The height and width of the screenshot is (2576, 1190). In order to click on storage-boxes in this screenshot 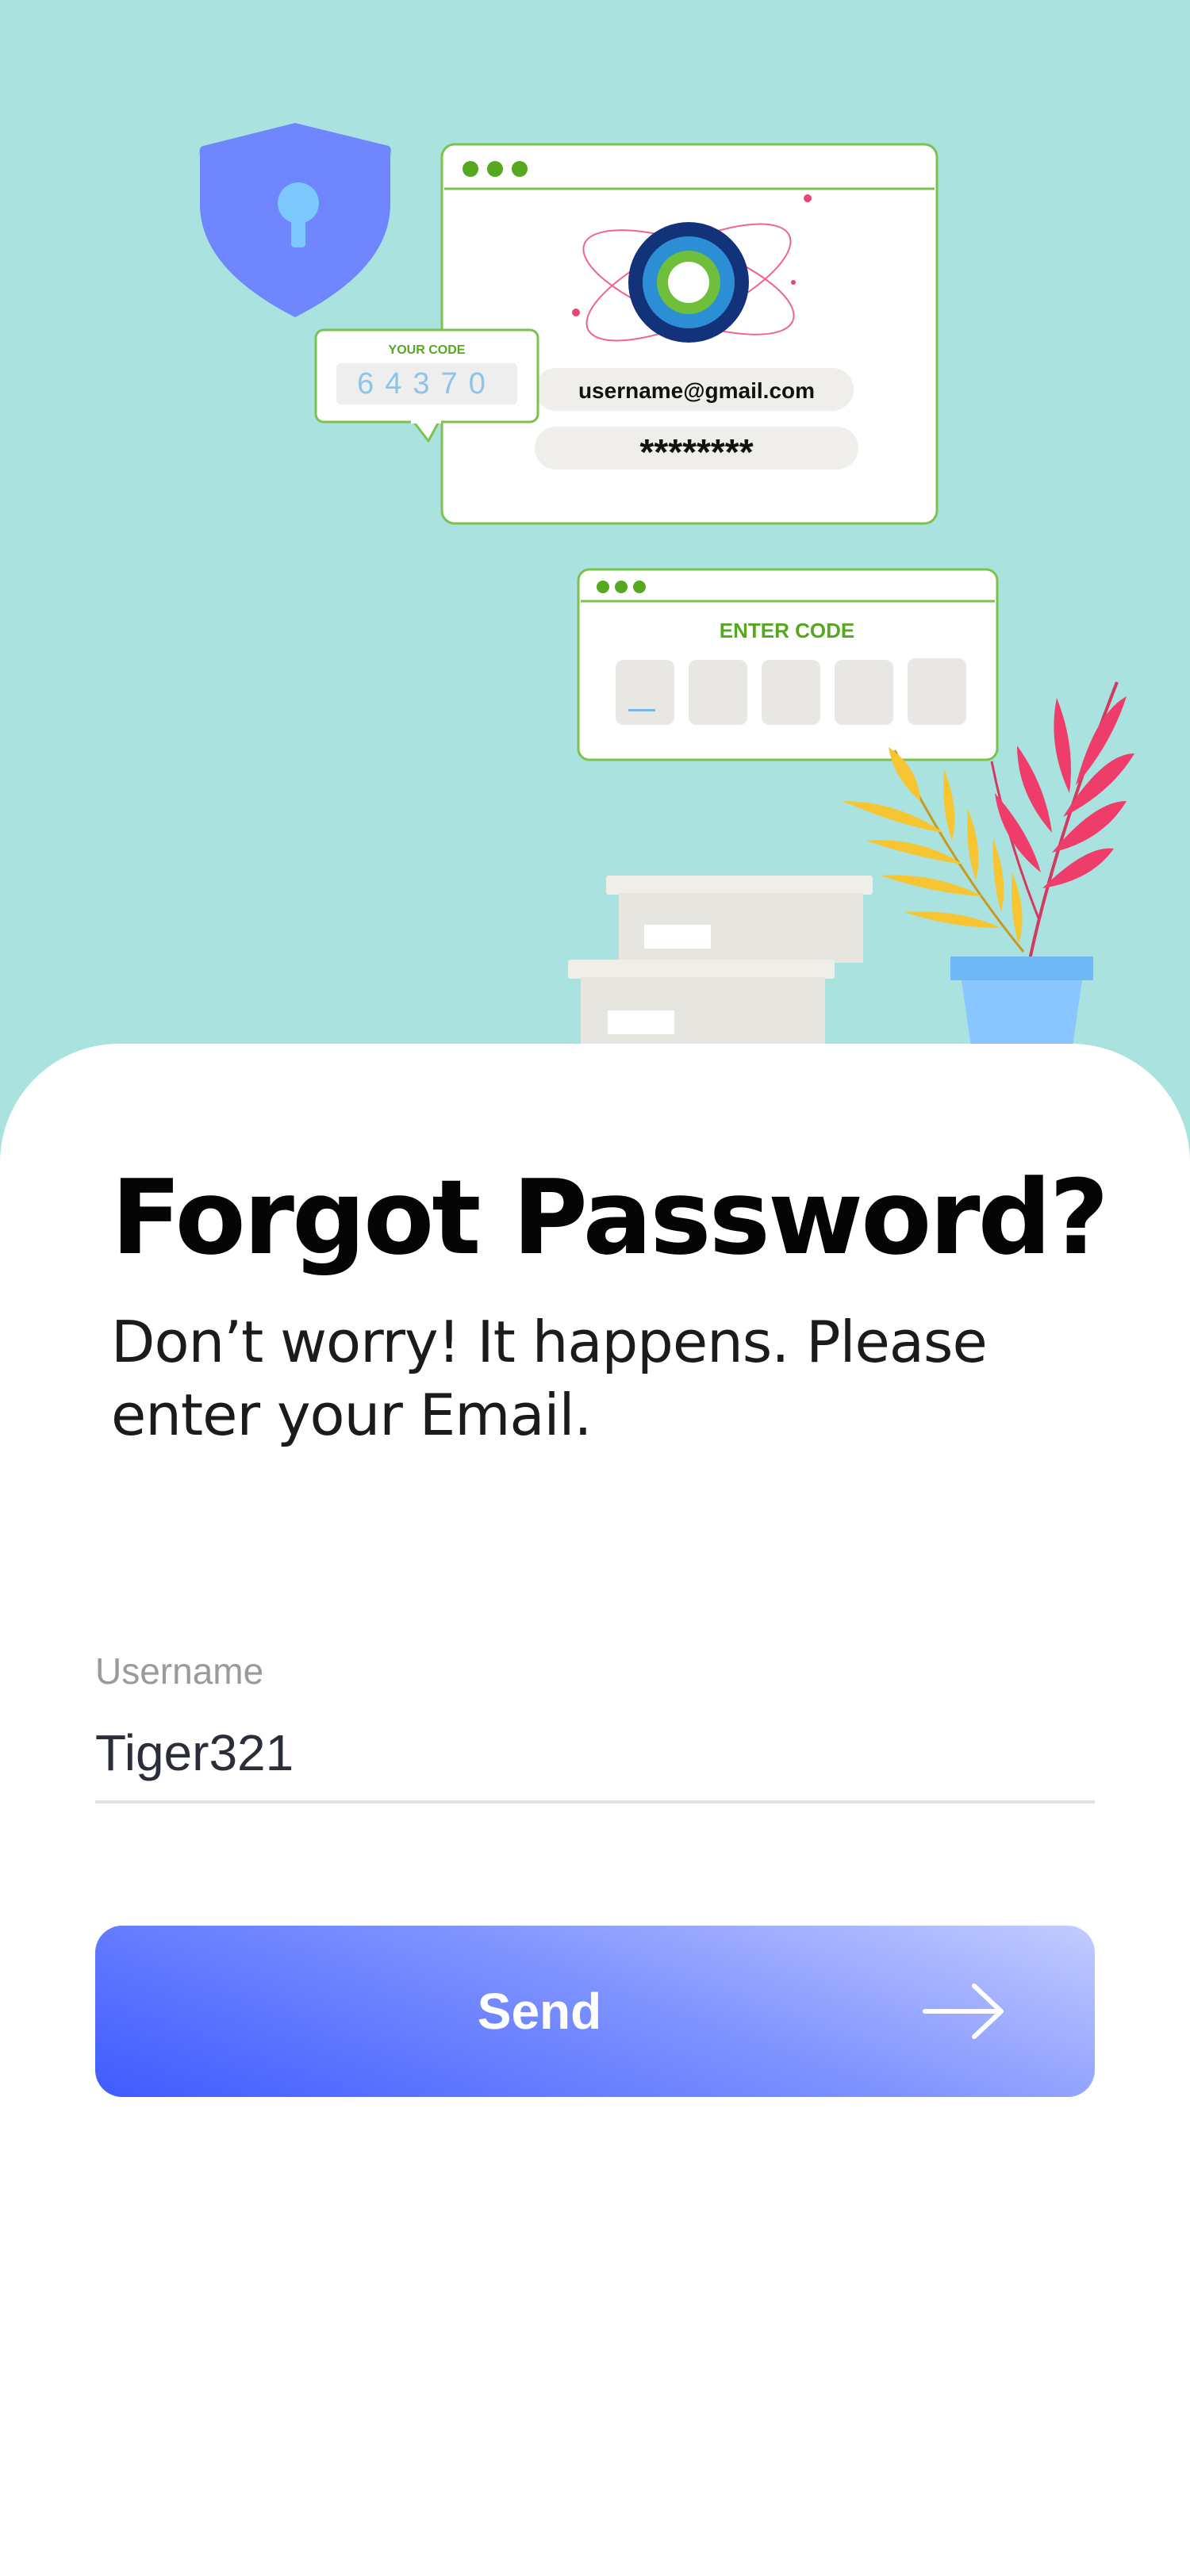, I will do `click(720, 966)`.